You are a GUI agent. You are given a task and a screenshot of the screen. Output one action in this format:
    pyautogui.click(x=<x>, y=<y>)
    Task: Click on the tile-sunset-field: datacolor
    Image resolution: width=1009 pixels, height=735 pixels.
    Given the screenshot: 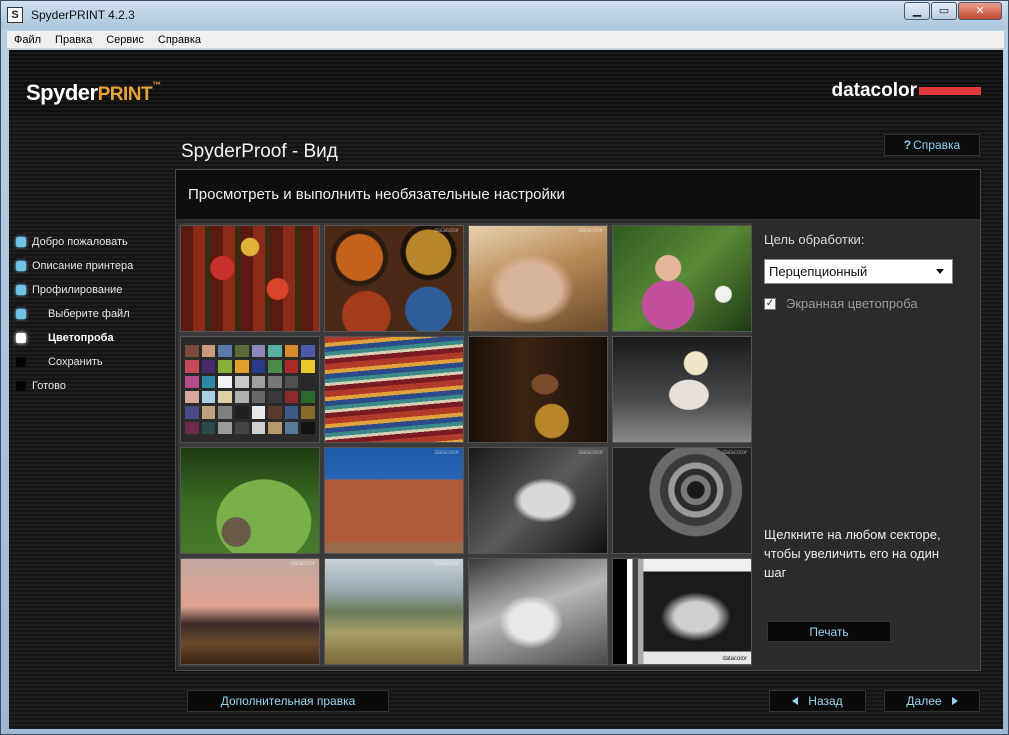 What is the action you would take?
    pyautogui.click(x=250, y=611)
    